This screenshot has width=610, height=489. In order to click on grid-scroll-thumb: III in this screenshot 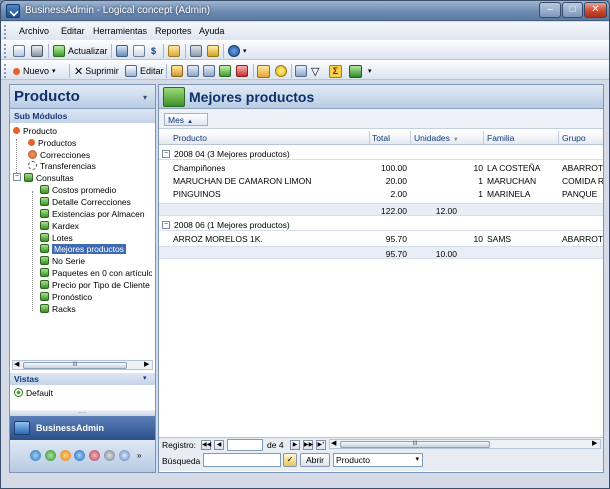, I will do `click(415, 444)`.